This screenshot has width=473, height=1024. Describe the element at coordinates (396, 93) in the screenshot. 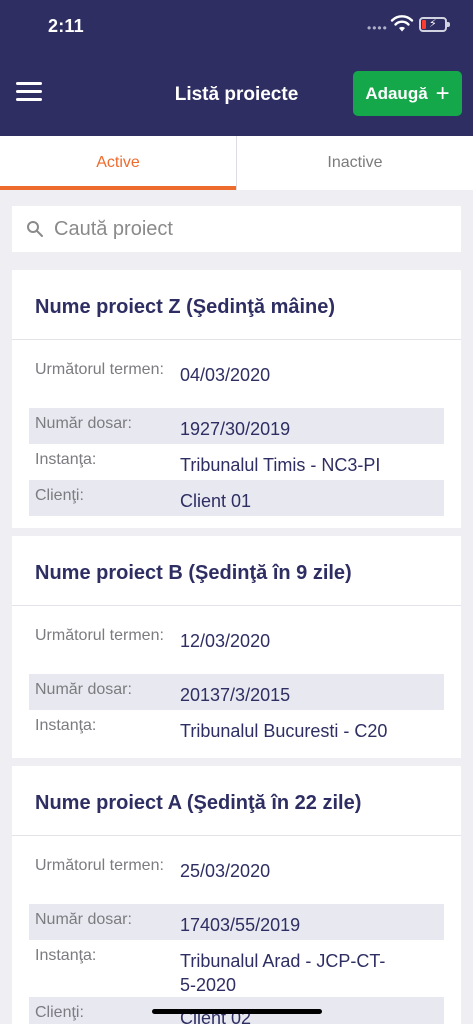

I see `add-button-label: Adaugă` at that location.